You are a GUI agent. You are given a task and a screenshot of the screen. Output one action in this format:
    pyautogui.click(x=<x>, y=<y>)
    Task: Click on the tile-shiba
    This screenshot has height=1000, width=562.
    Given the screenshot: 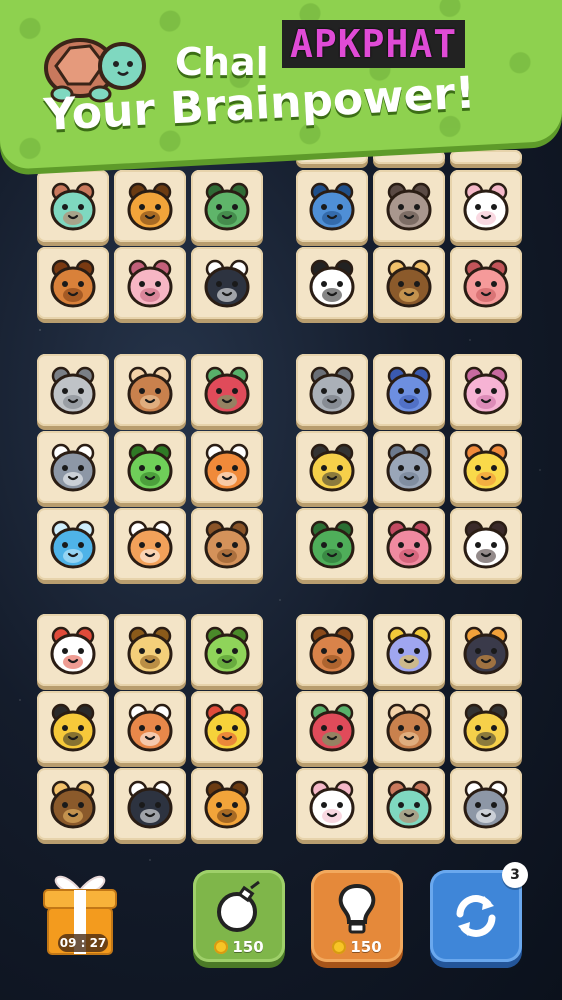 What is the action you would take?
    pyautogui.click(x=150, y=727)
    